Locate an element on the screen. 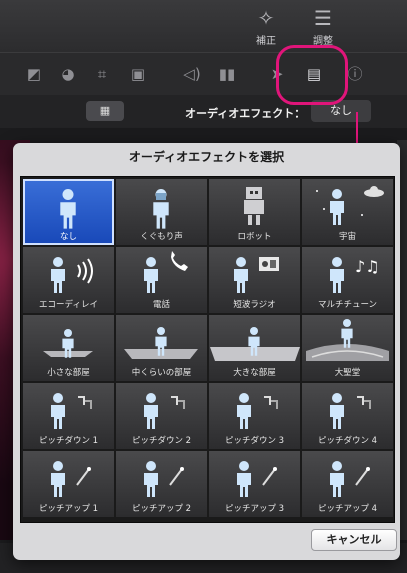  effect-label: 電話 is located at coordinates (161, 305).